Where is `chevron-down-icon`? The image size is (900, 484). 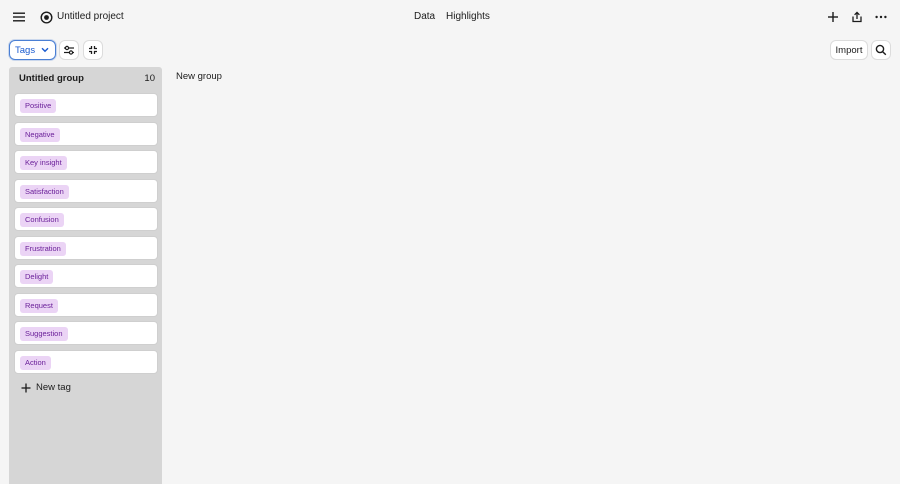 chevron-down-icon is located at coordinates (45, 50).